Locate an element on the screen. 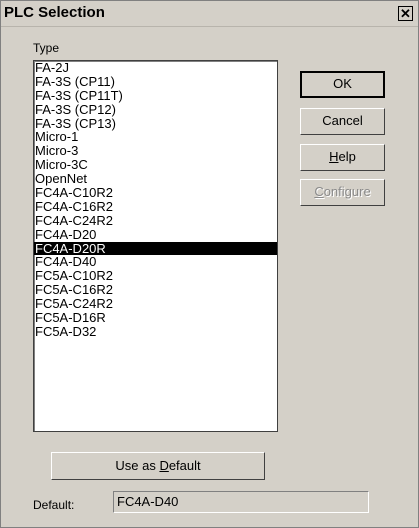 The height and width of the screenshot is (528, 419). list-item: FA-2J is located at coordinates (155, 68).